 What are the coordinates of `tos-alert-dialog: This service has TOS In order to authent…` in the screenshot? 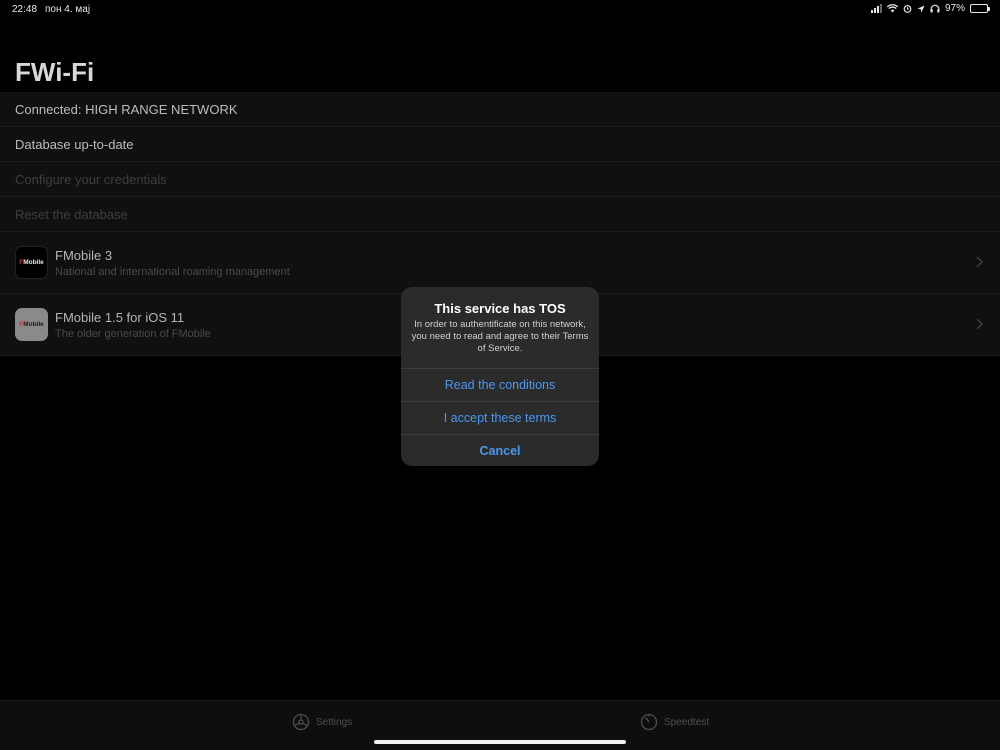 It's located at (500, 376).